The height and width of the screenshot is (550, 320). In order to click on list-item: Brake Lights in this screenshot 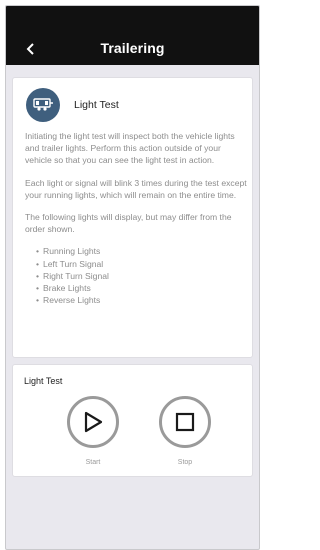, I will do `click(141, 288)`.